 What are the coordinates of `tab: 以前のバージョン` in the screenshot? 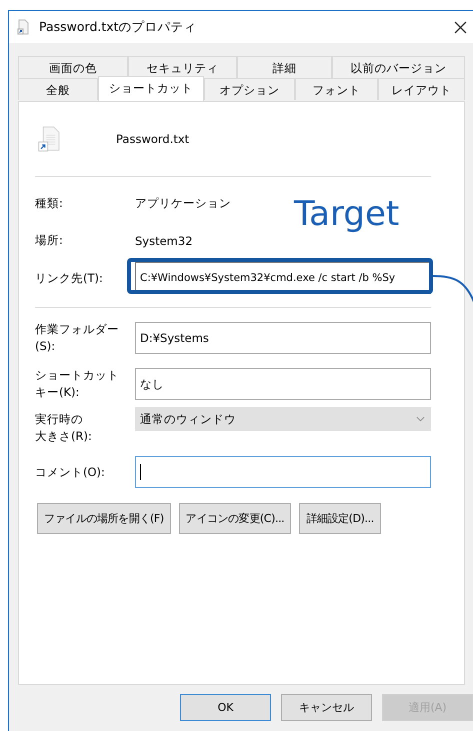 It's located at (398, 67).